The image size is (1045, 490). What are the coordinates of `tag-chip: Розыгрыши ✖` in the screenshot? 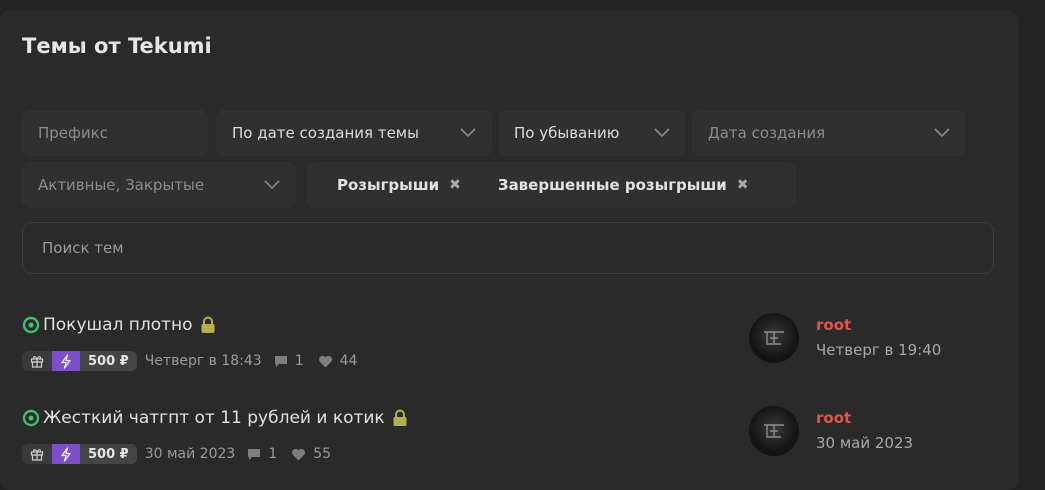 It's located at (417, 185).